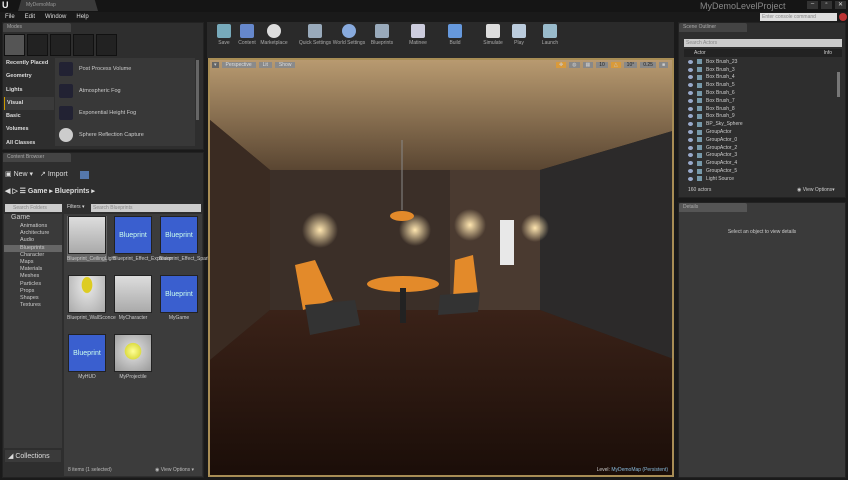  What do you see at coordinates (382, 35) in the screenshot?
I see `toolbar-blueprints-button: Blueprints` at bounding box center [382, 35].